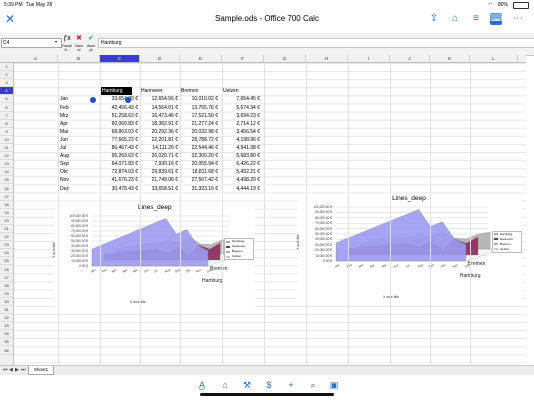  I want to click on value-cell: 4,198.96 €, so click(240, 140).